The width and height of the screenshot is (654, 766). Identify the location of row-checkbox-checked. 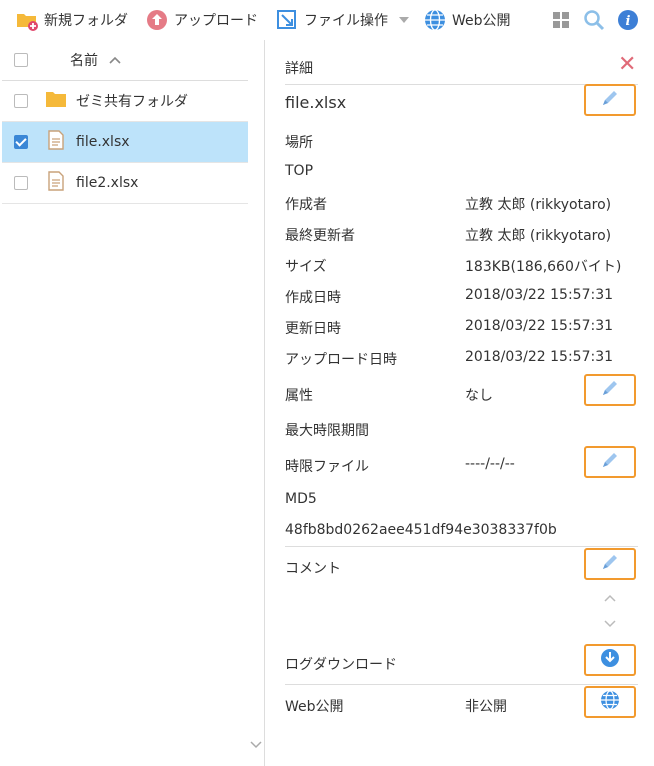
(21, 142).